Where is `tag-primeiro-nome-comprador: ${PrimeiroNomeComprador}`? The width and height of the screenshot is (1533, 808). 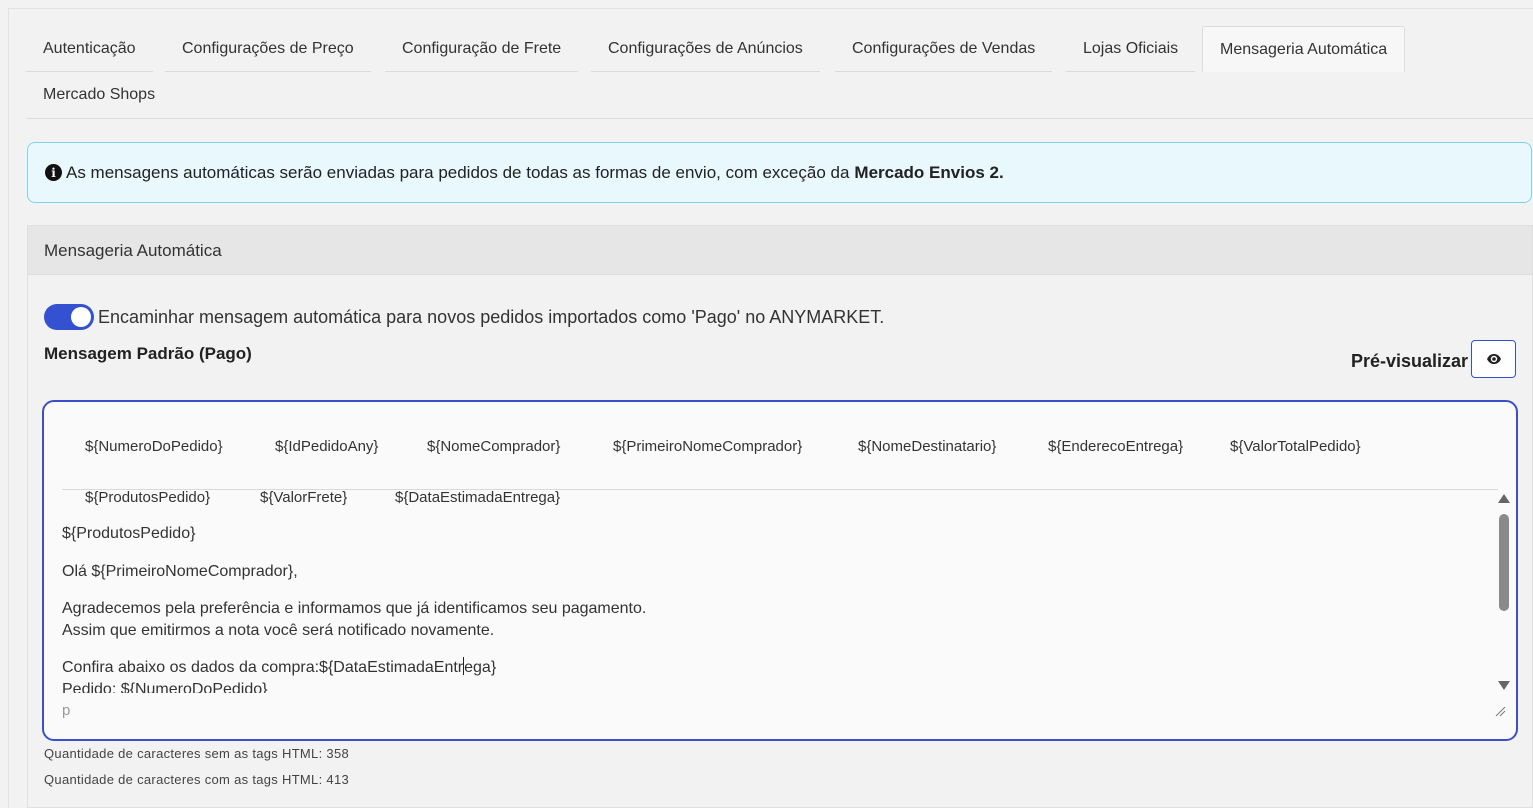
tag-primeiro-nome-comprador: ${PrimeiroNomeComprador} is located at coordinates (707, 446).